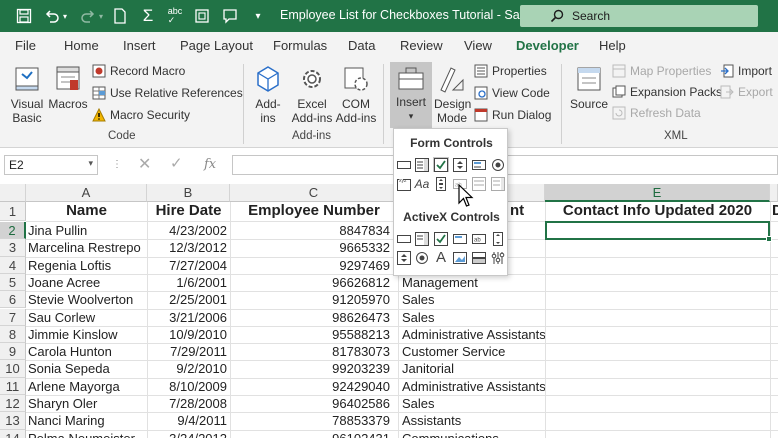 This screenshot has width=778, height=438. What do you see at coordinates (87, 247) in the screenshot?
I see `cell-name: Marcelina Restrepo` at bounding box center [87, 247].